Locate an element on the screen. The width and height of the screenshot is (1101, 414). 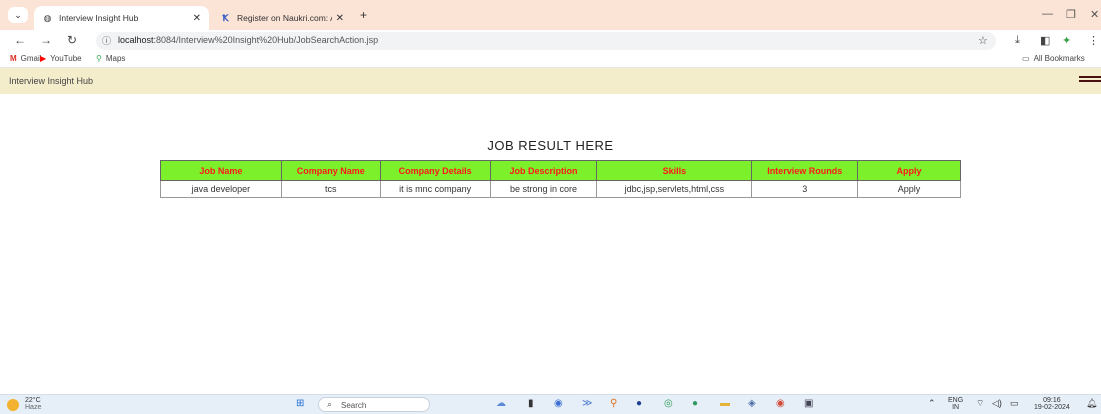
bookmark-label: Maps is located at coordinates (115, 58).